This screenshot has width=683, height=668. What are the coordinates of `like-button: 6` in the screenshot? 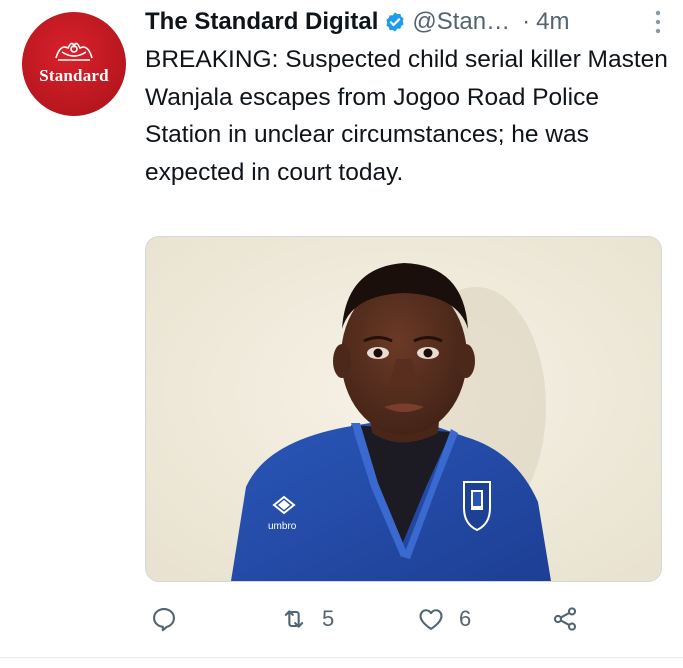 It's located at (444, 619).